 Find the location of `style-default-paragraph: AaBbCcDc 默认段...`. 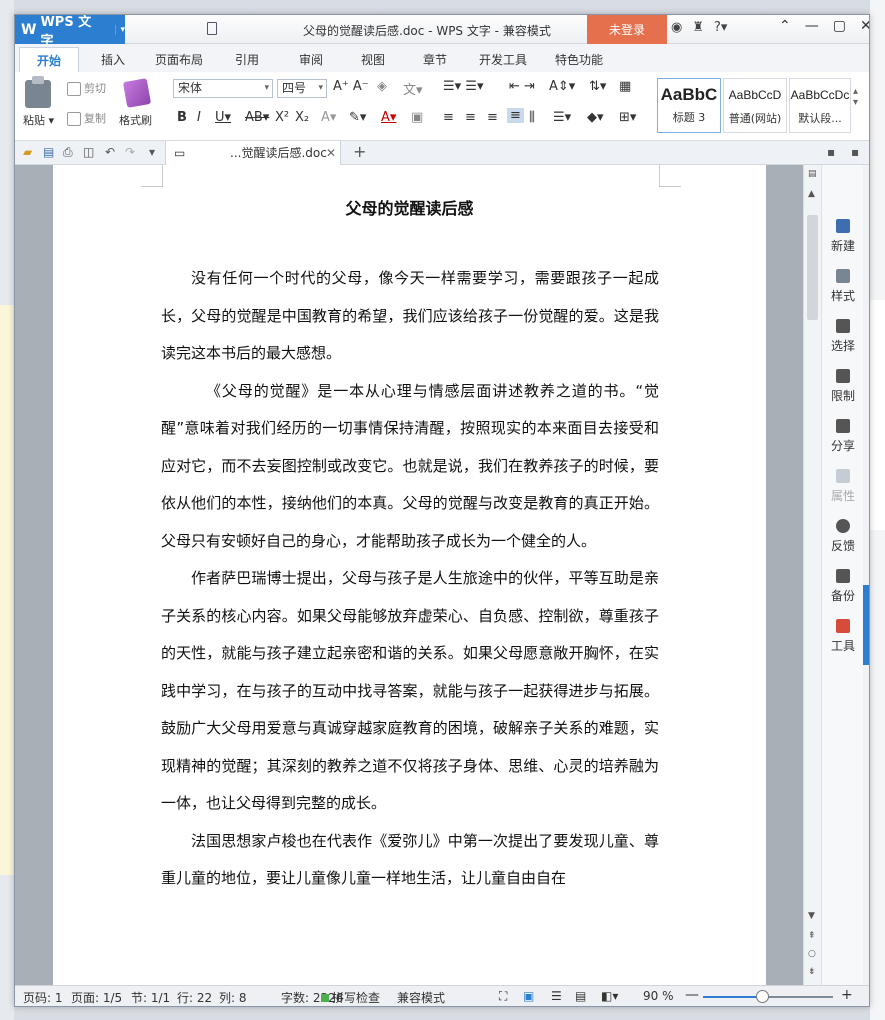

style-default-paragraph: AaBbCcDc 默认段... is located at coordinates (820, 105).